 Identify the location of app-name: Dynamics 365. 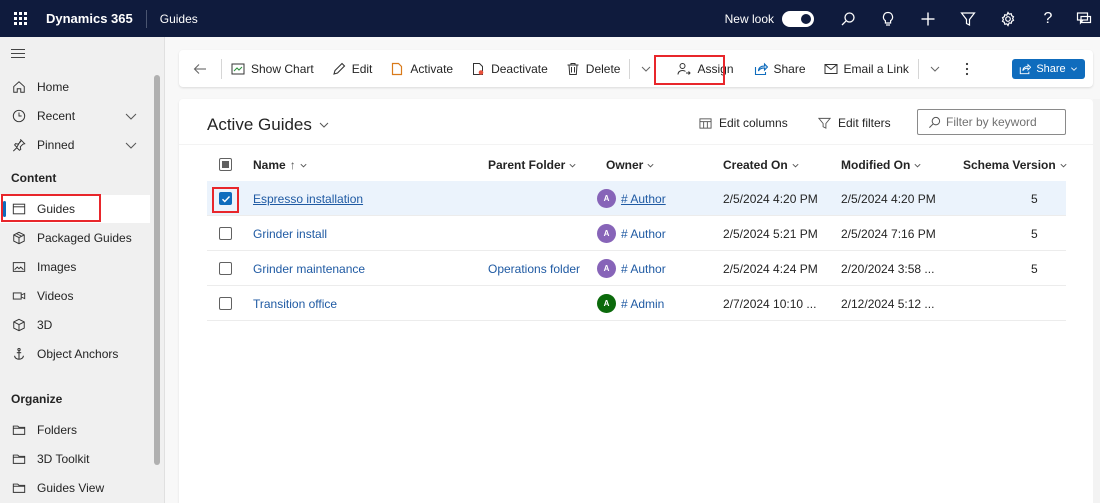
(89, 18).